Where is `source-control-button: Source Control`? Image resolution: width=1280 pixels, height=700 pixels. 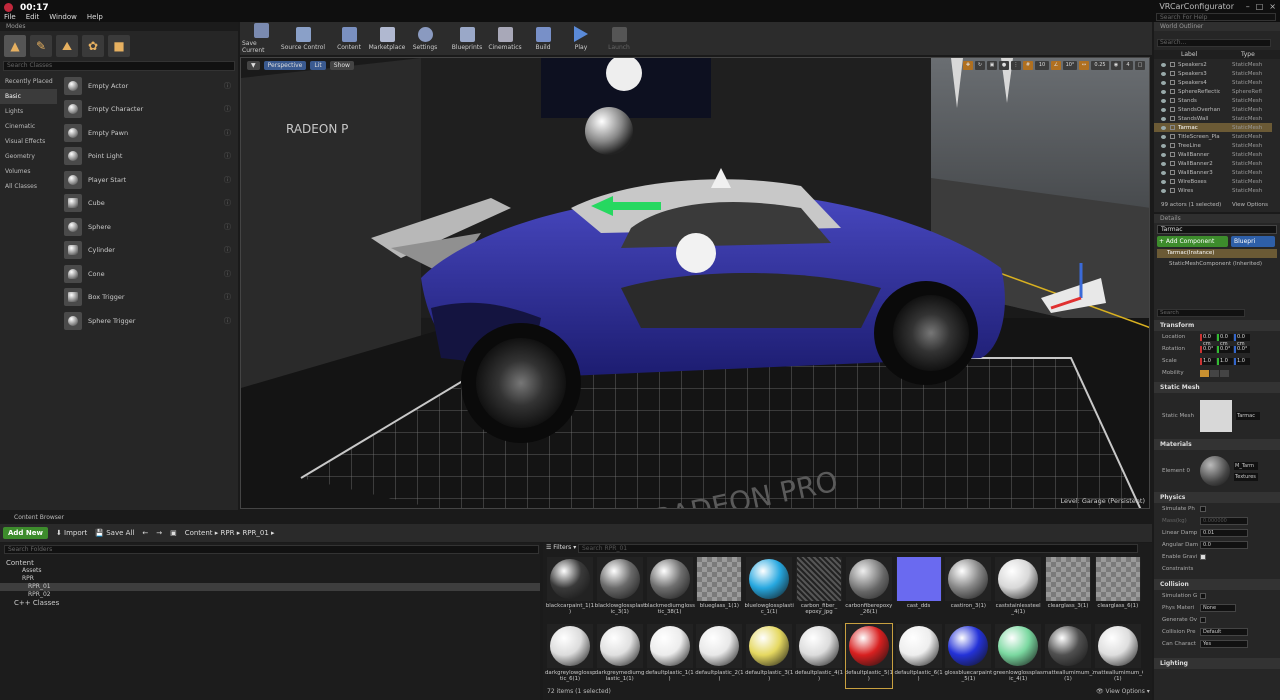 source-control-button: Source Control is located at coordinates (303, 38).